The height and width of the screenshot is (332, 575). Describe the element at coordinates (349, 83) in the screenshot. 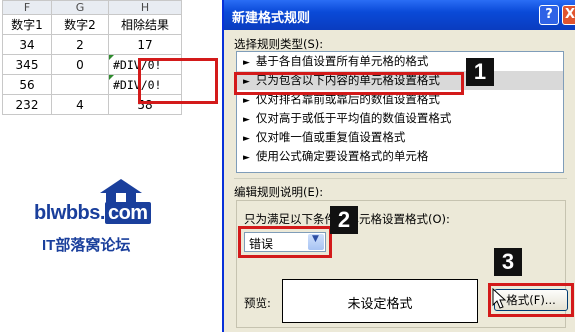

I see `selected-rule-highlight` at that location.